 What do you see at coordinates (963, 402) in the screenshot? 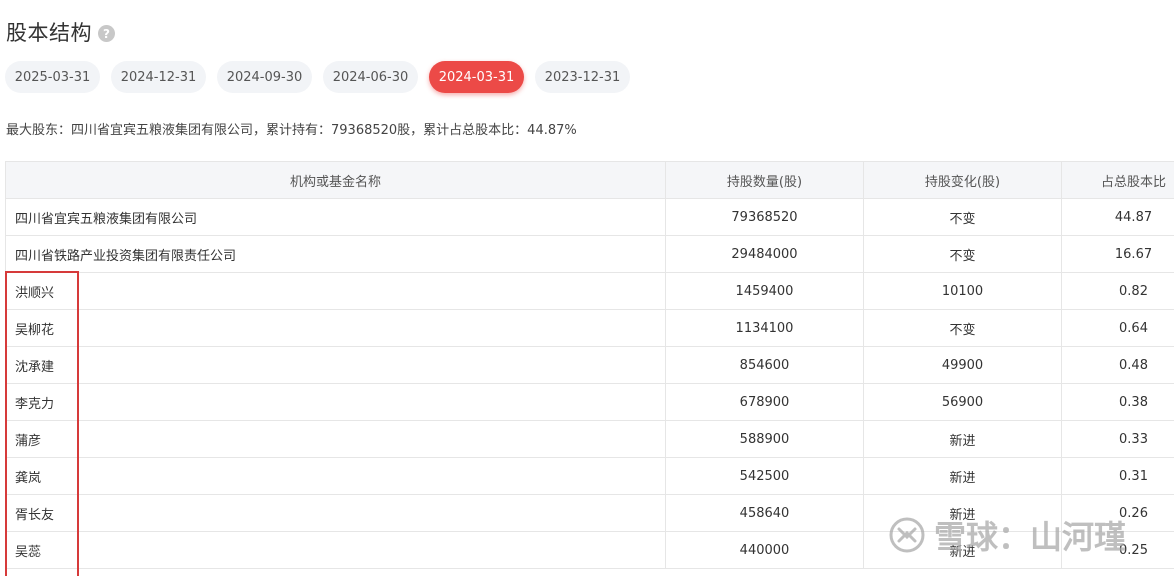
I see `cell-change: 56900` at bounding box center [963, 402].